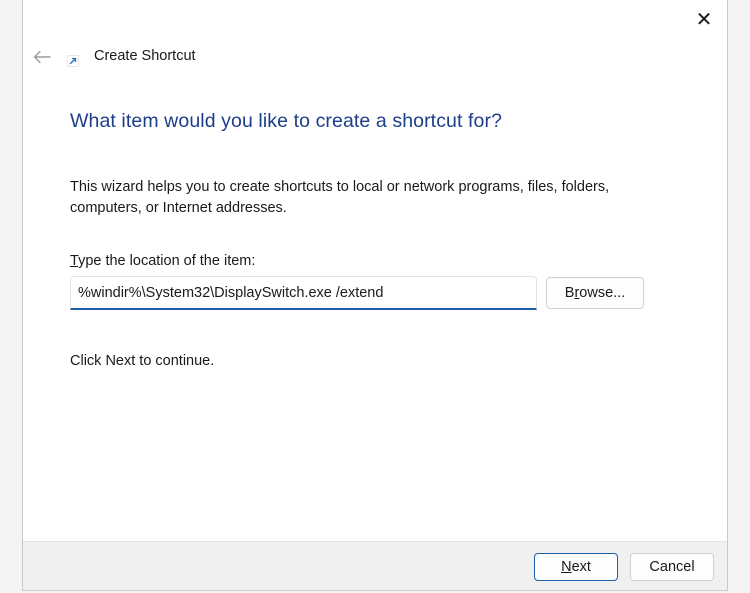 The height and width of the screenshot is (593, 750). Describe the element at coordinates (167, 261) in the screenshot. I see `location-label-text: ype the location of the item:` at that location.